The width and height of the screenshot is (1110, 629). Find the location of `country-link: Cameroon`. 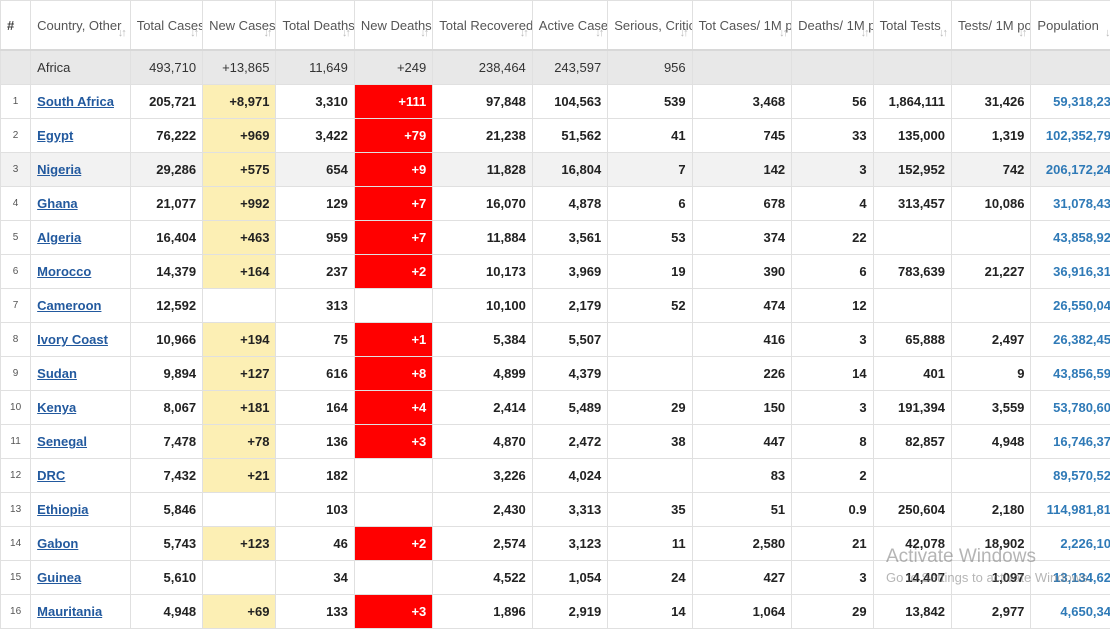

country-link: Cameroon is located at coordinates (69, 305).